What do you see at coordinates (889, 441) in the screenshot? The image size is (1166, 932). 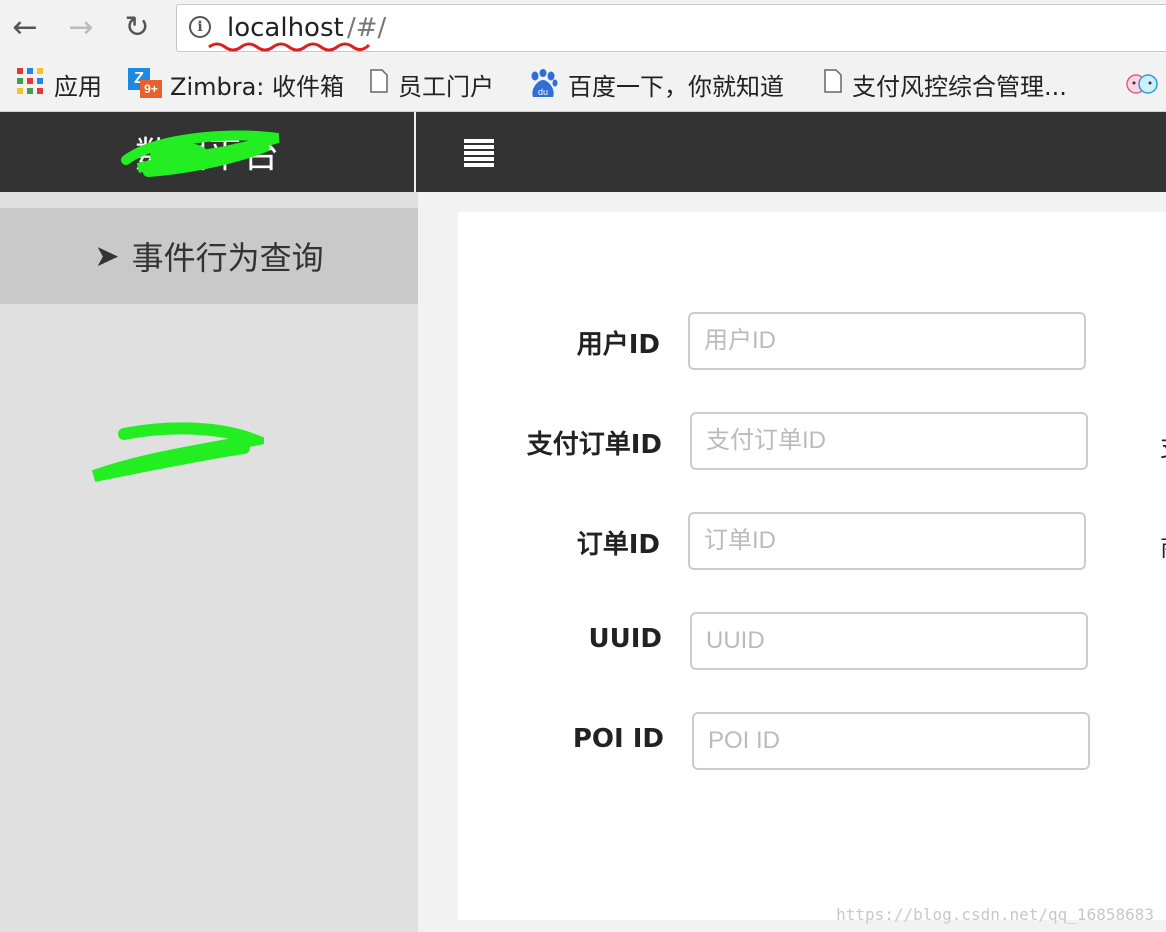 I see `pay-order-id-input` at bounding box center [889, 441].